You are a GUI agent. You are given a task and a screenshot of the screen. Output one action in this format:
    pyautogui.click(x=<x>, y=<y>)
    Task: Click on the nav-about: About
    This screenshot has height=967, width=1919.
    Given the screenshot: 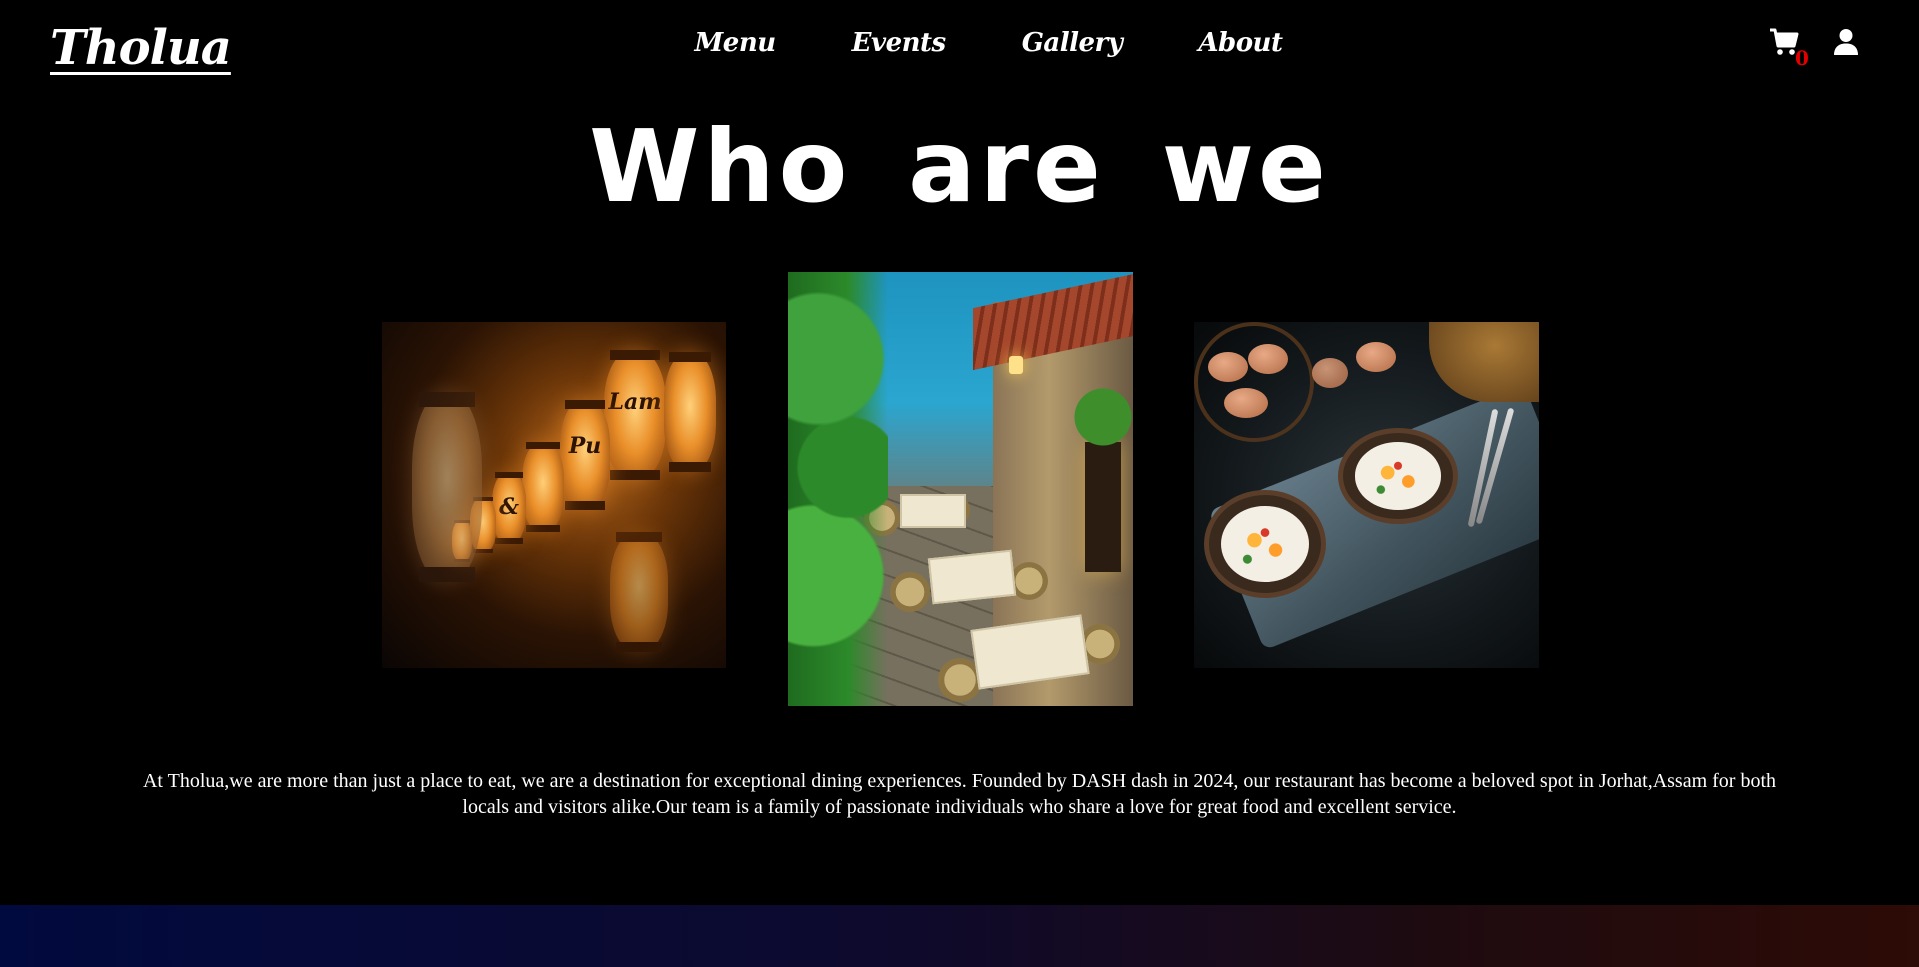 What is the action you would take?
    pyautogui.click(x=1240, y=43)
    